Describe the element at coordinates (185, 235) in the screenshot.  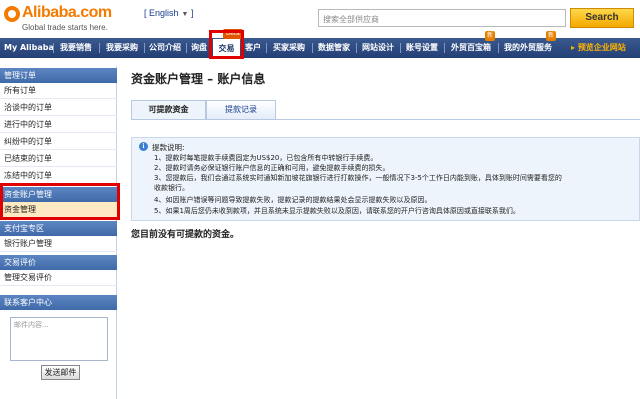
I see `empty-funds-message: 您目前没有可提款的资金。` at that location.